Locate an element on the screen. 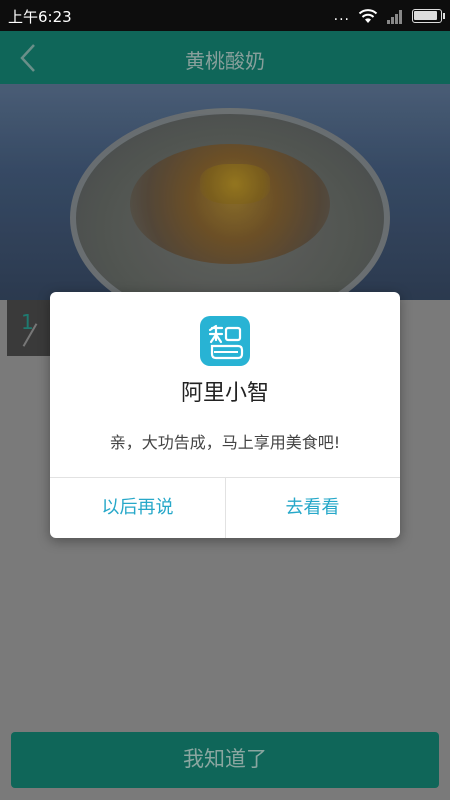 The image size is (450, 800). got-it-button: 我知道了 is located at coordinates (225, 760).